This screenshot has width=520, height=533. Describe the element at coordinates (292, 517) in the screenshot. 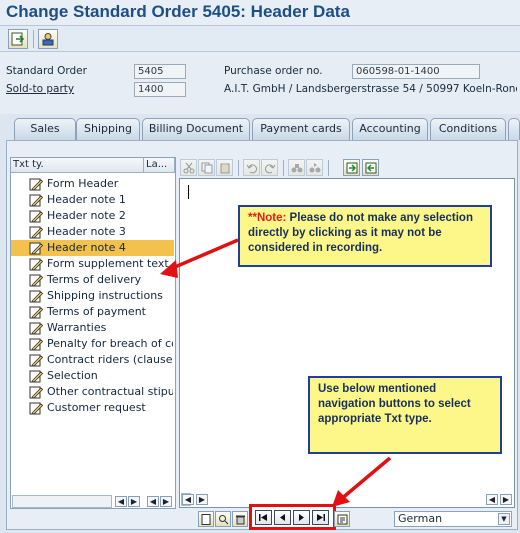

I see `navigation-buttons-group` at that location.